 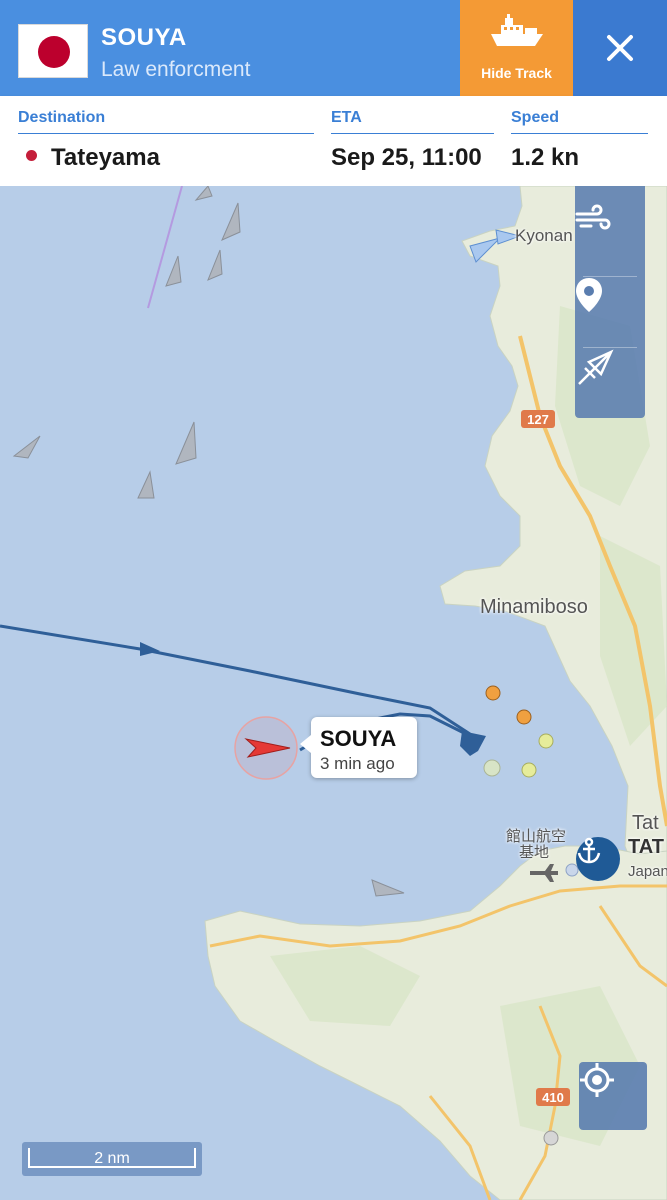 I want to click on measure-tool-button, so click(x=610, y=383).